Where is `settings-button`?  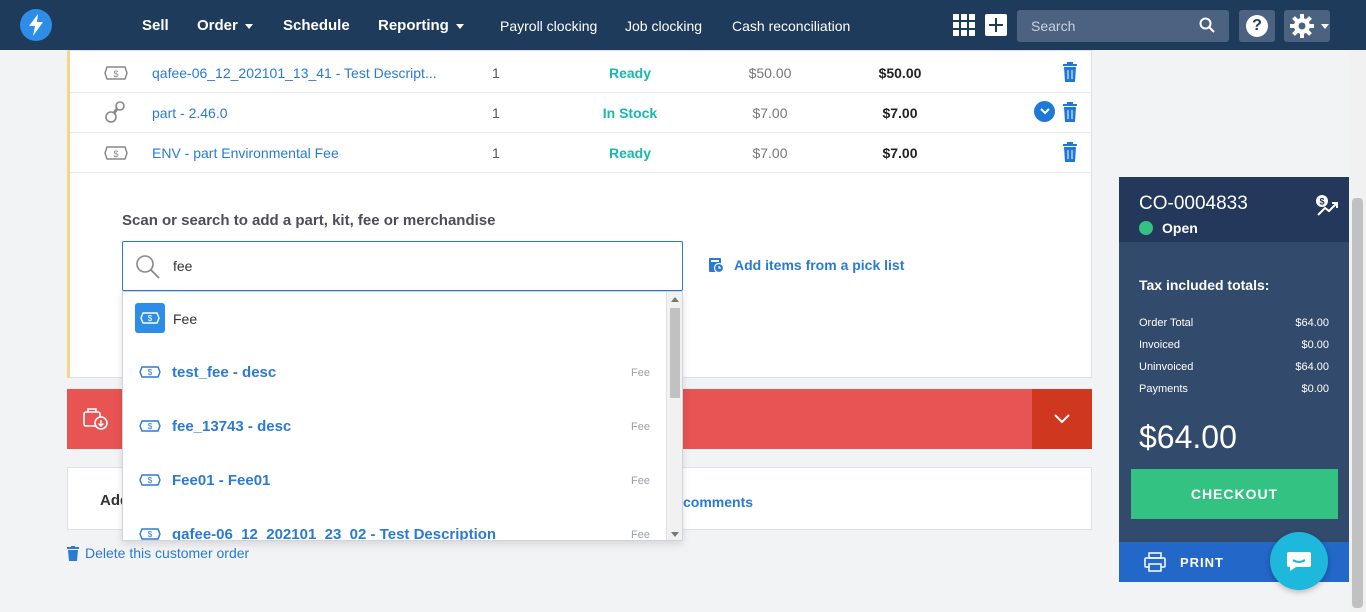 settings-button is located at coordinates (1307, 26).